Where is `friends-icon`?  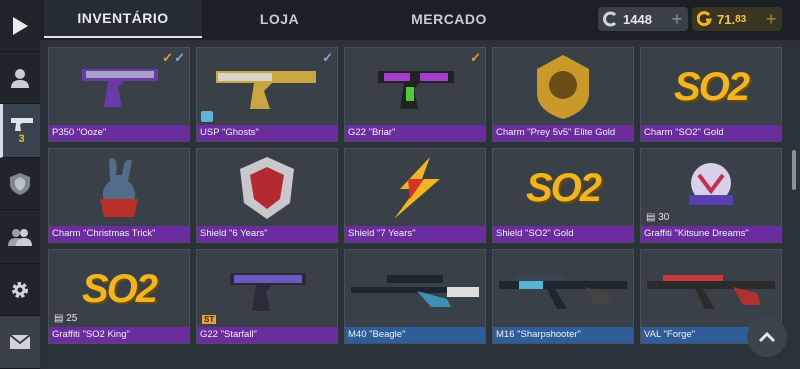
friends-icon is located at coordinates (20, 237).